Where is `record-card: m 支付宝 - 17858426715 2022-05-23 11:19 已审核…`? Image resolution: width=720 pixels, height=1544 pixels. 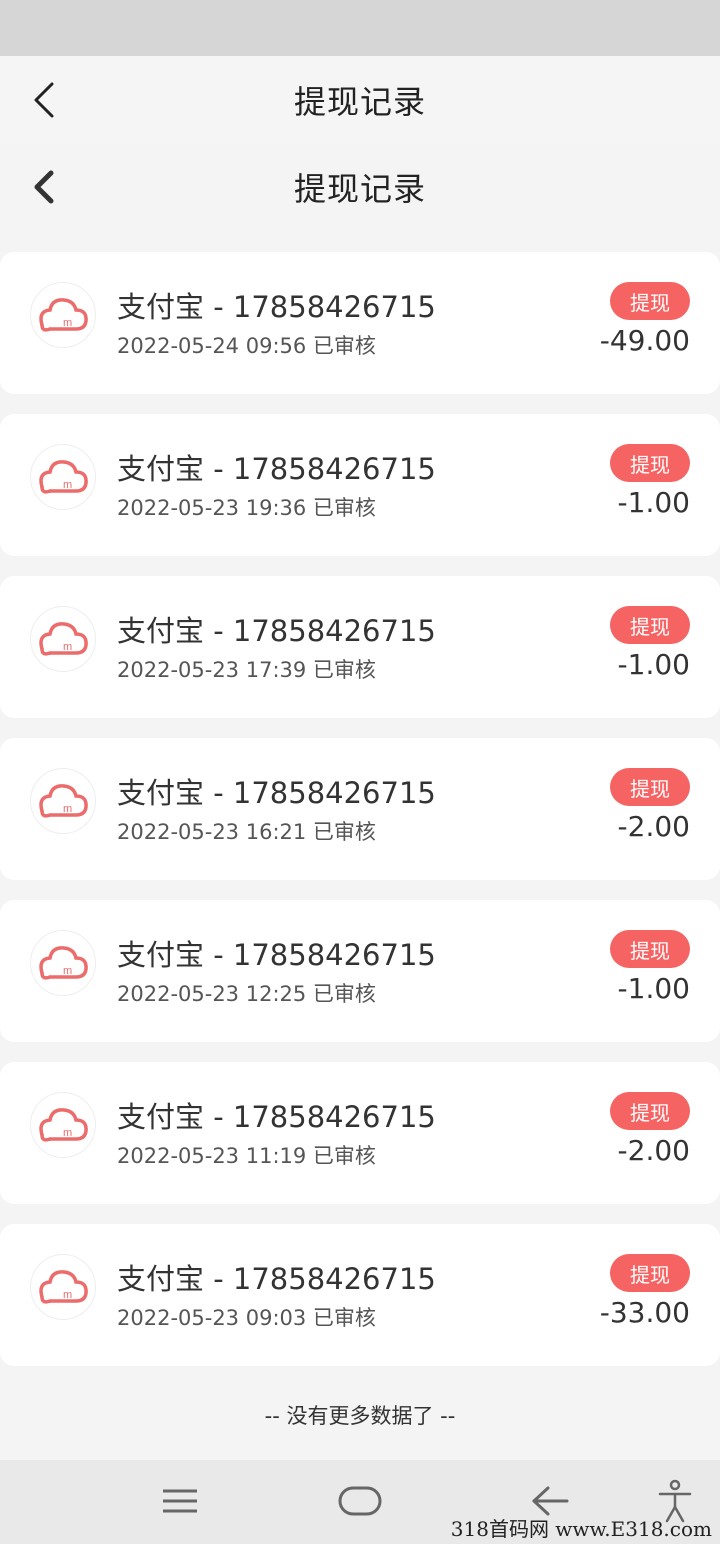 record-card: m 支付宝 - 17858426715 2022-05-23 11:19 已审核… is located at coordinates (360, 1133).